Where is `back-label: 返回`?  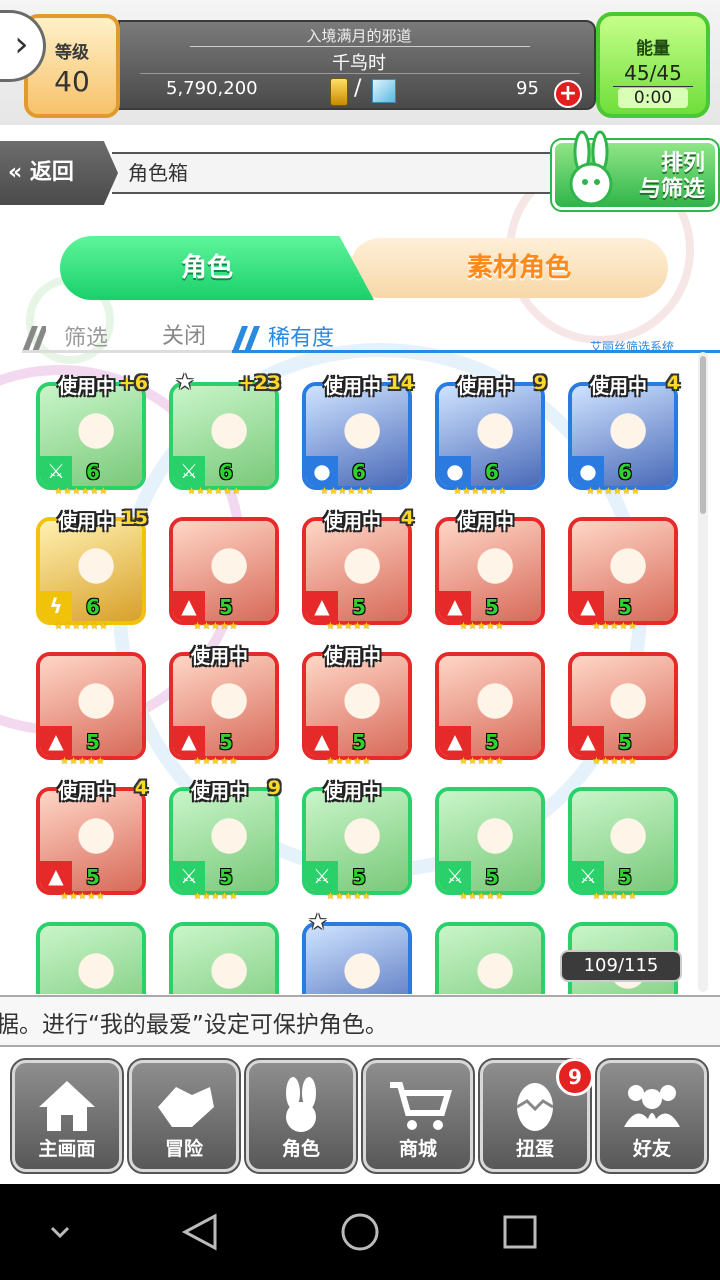 back-label: 返回 is located at coordinates (51, 172).